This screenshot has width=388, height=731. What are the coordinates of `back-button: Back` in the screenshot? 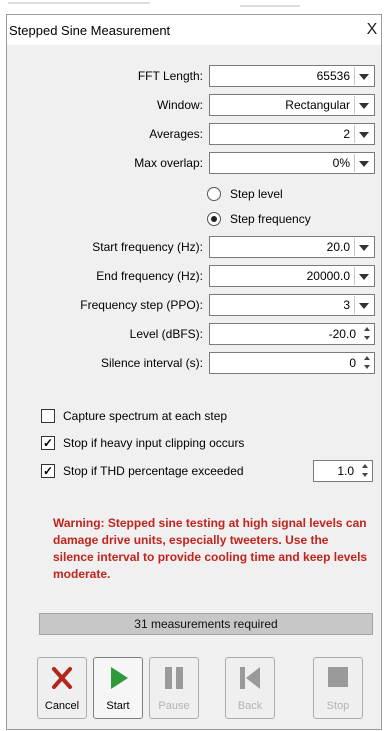 It's located at (250, 688).